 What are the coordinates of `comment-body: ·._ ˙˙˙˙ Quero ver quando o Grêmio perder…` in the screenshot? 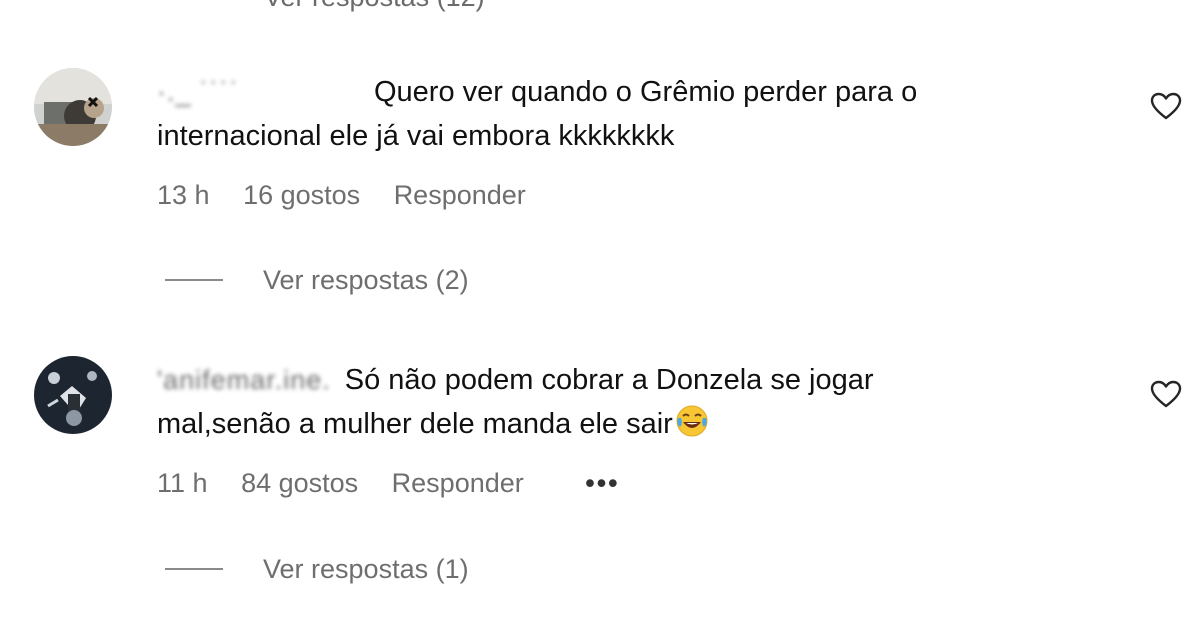 It's located at (637, 114).